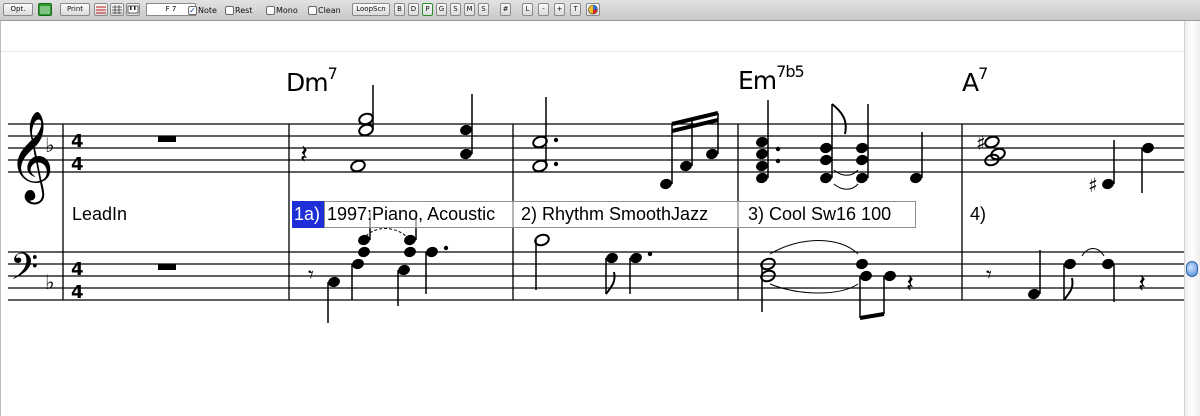  Describe the element at coordinates (819, 214) in the screenshot. I see `bar3-lyric: 3) Cool Sw16 100` at that location.